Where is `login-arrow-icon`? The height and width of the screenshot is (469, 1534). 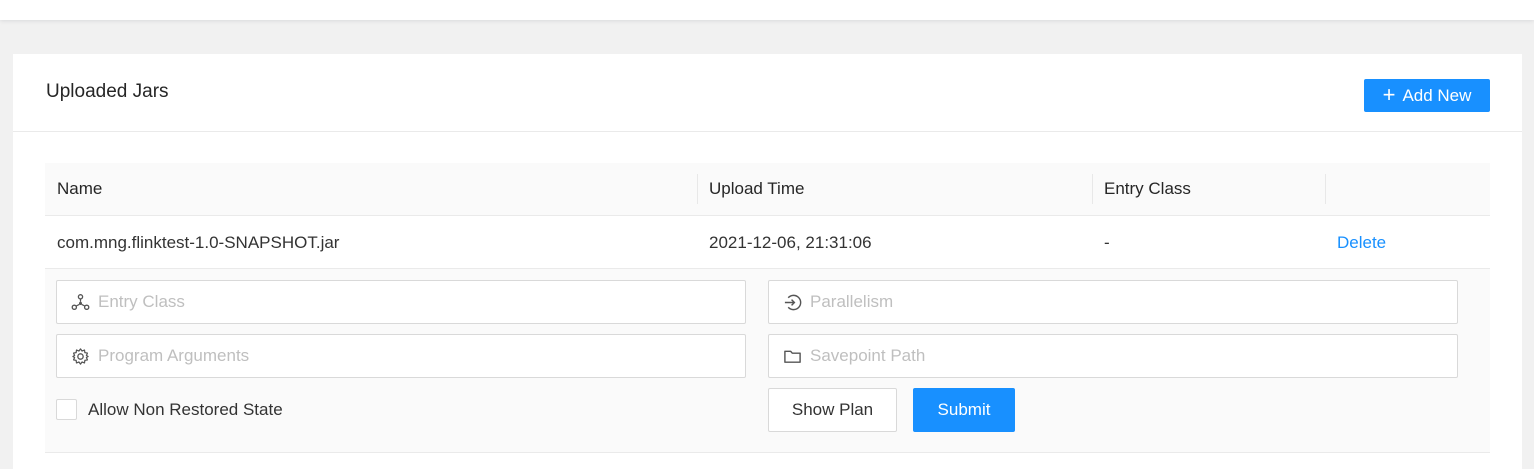
login-arrow-icon is located at coordinates (793, 302).